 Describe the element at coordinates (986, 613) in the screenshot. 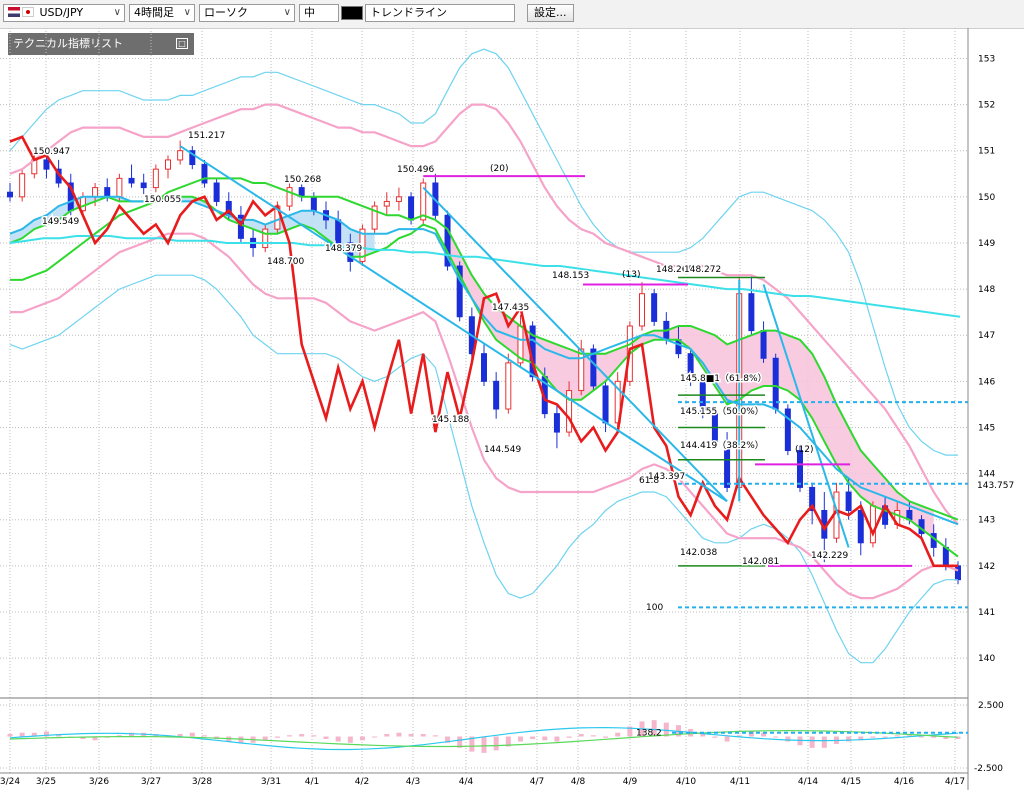

I see `price-tick-label: 141` at that location.